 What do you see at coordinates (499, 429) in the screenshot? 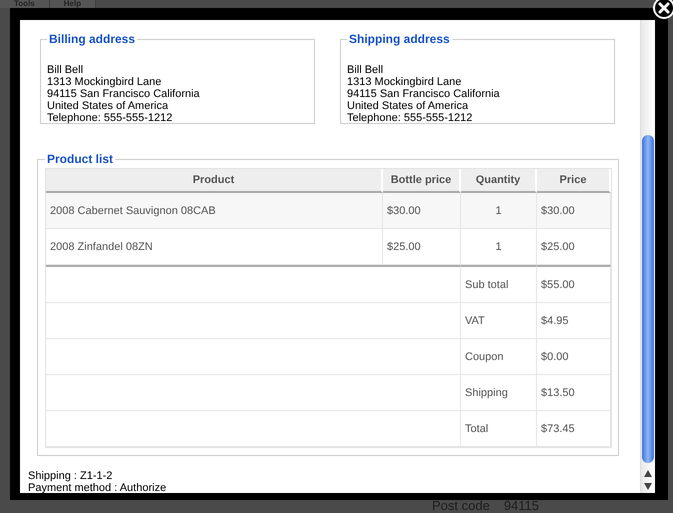
I see `summary-label: Total` at bounding box center [499, 429].